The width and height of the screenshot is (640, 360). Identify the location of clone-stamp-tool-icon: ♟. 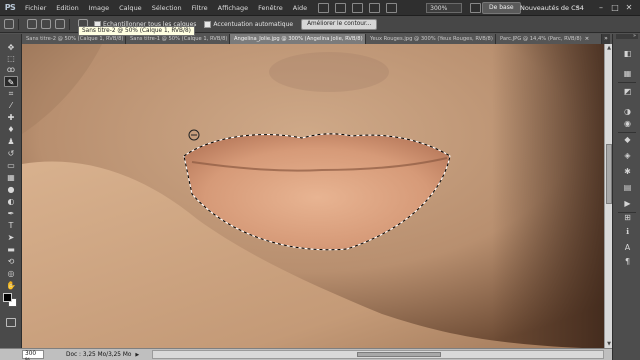
(11, 141).